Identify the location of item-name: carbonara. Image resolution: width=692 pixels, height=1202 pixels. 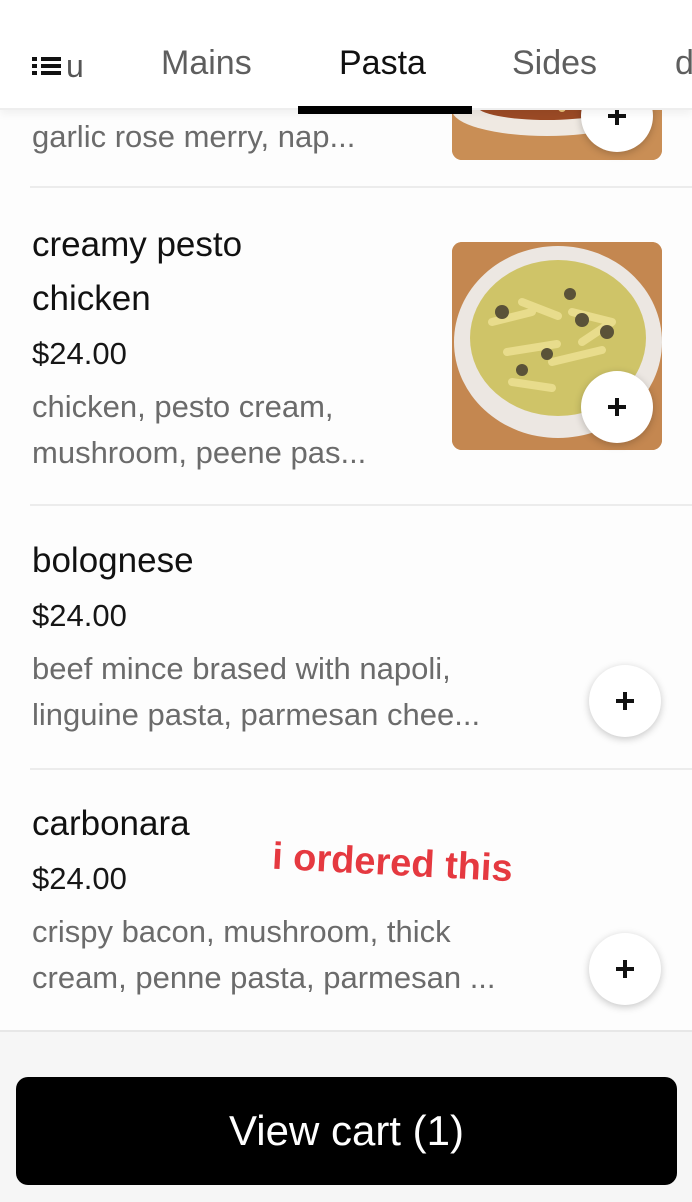
(111, 823).